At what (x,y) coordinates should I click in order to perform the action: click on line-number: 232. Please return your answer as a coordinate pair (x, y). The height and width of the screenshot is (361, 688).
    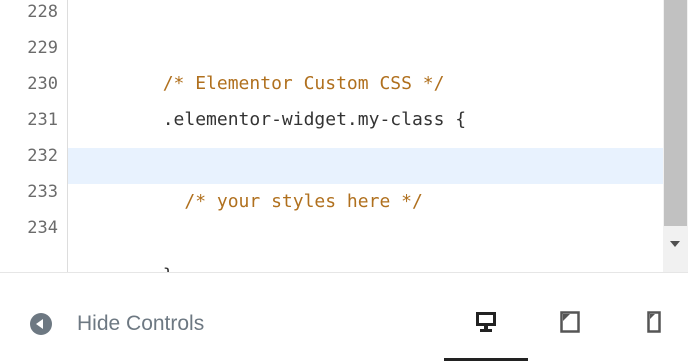
    Looking at the image, I should click on (42, 156).